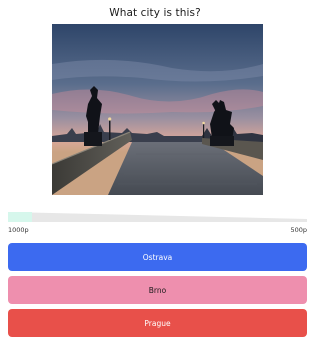 This screenshot has height=337, width=320. What do you see at coordinates (20, 217) in the screenshot?
I see `timer-fill` at bounding box center [20, 217].